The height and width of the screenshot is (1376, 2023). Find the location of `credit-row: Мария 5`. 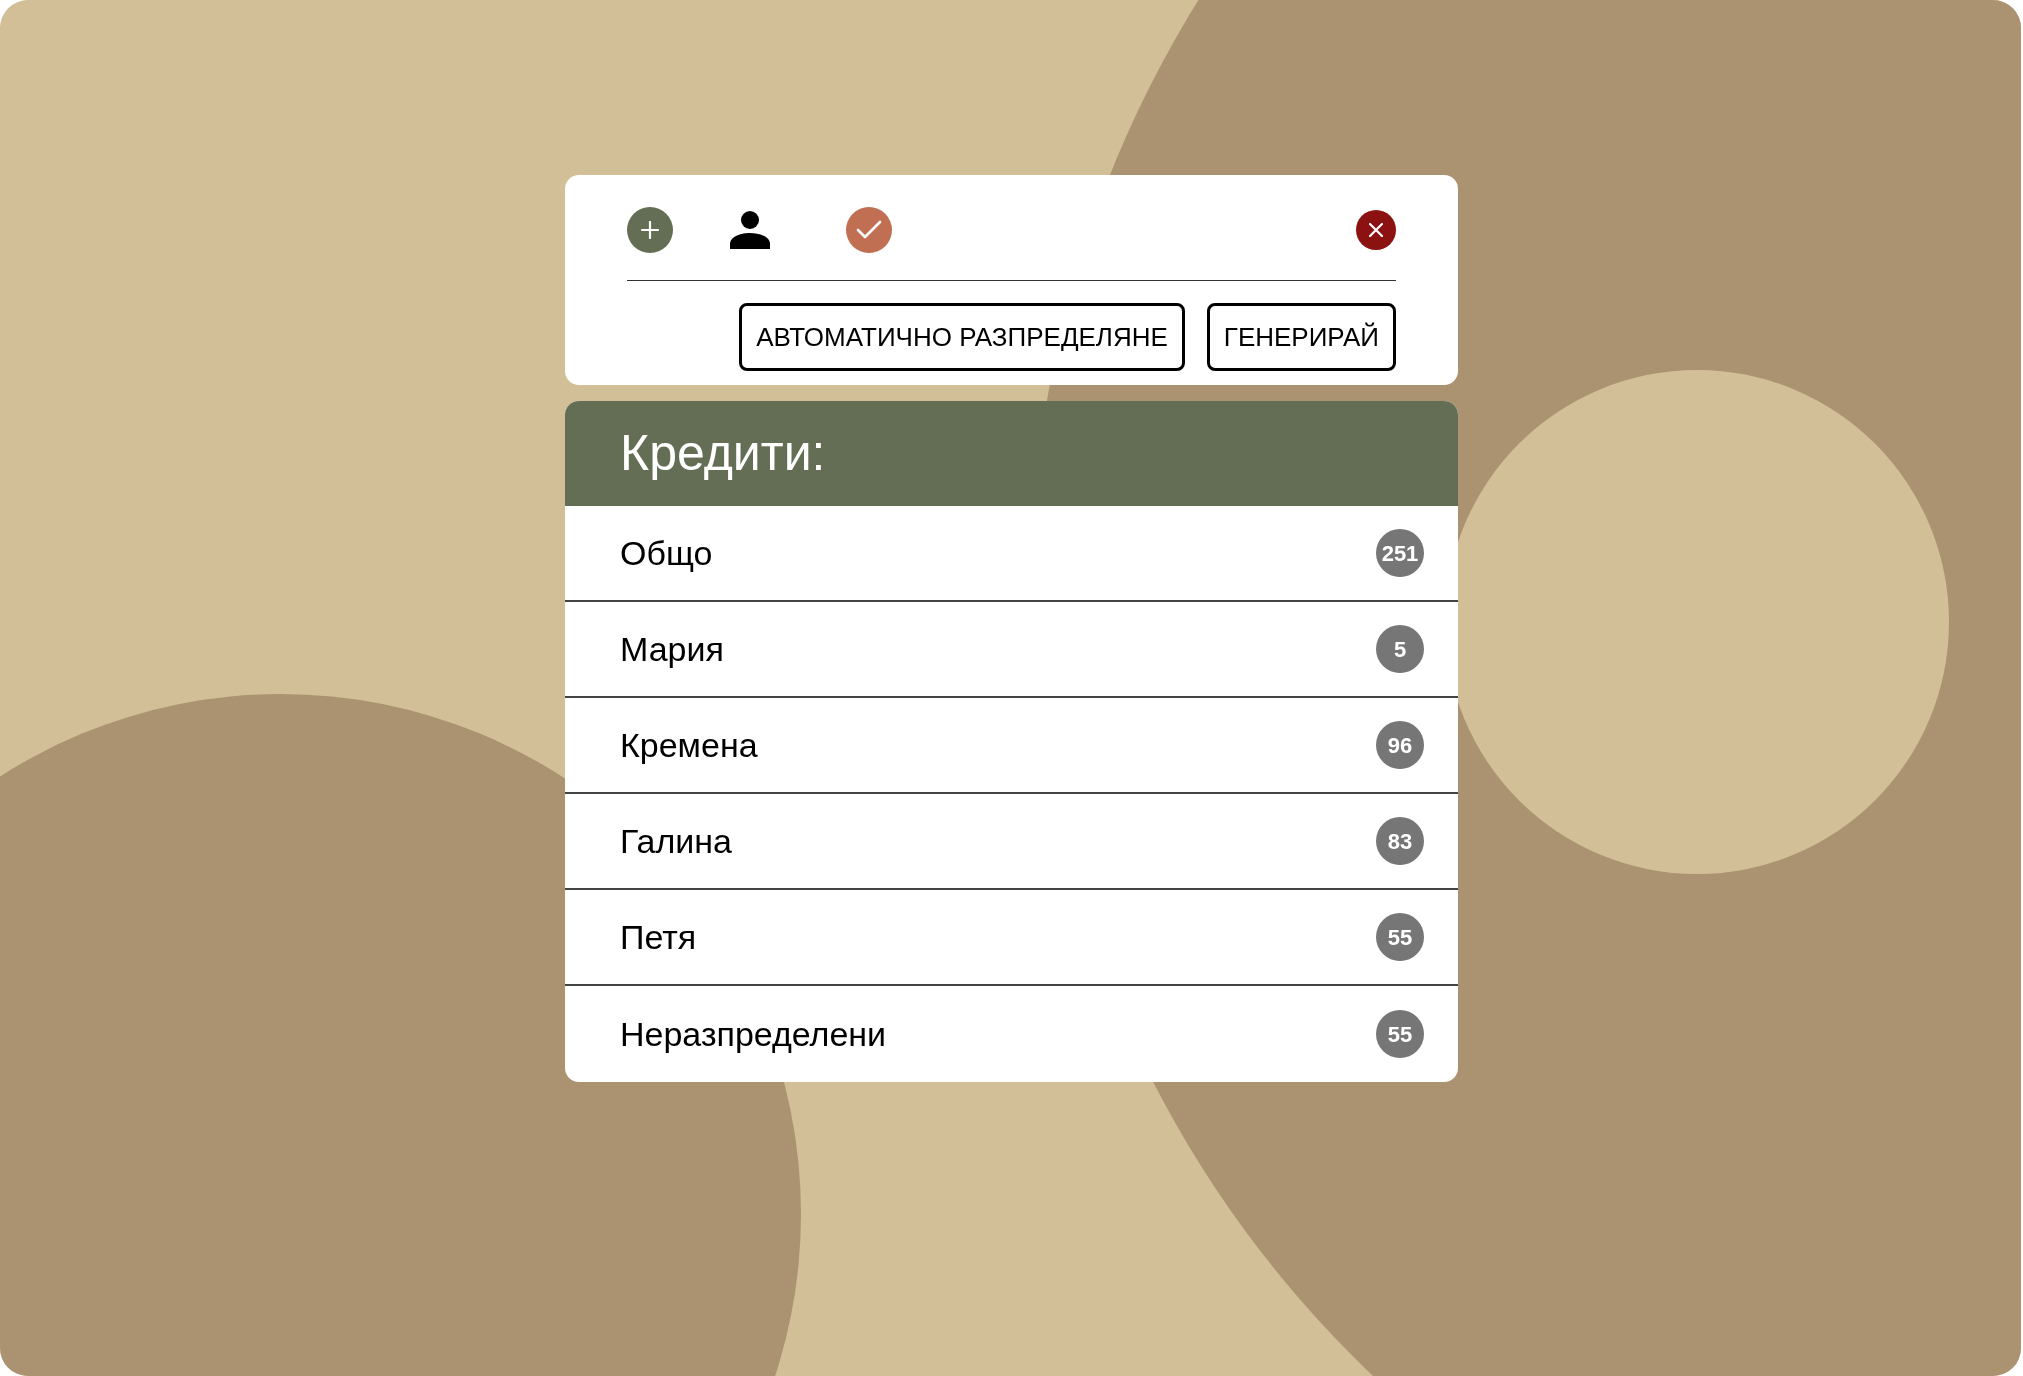

credit-row: Мария 5 is located at coordinates (1011, 650).